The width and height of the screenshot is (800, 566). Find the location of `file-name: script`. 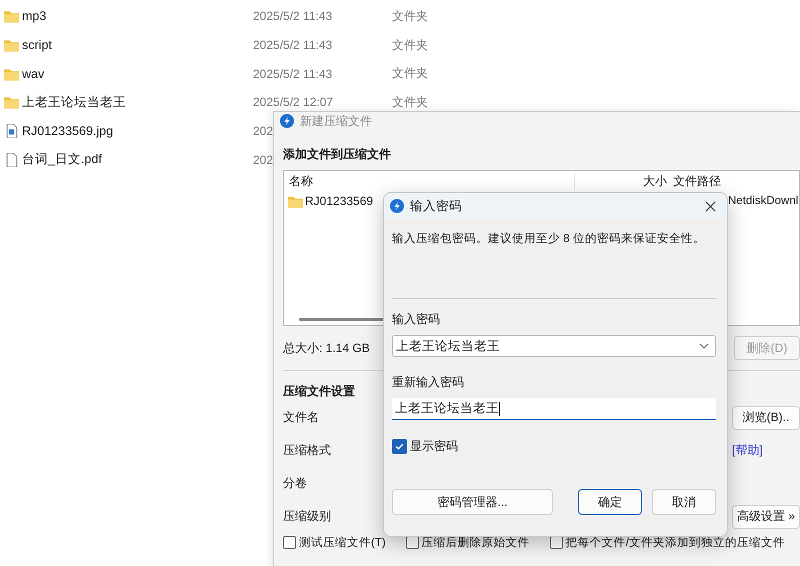

file-name: script is located at coordinates (137, 45).